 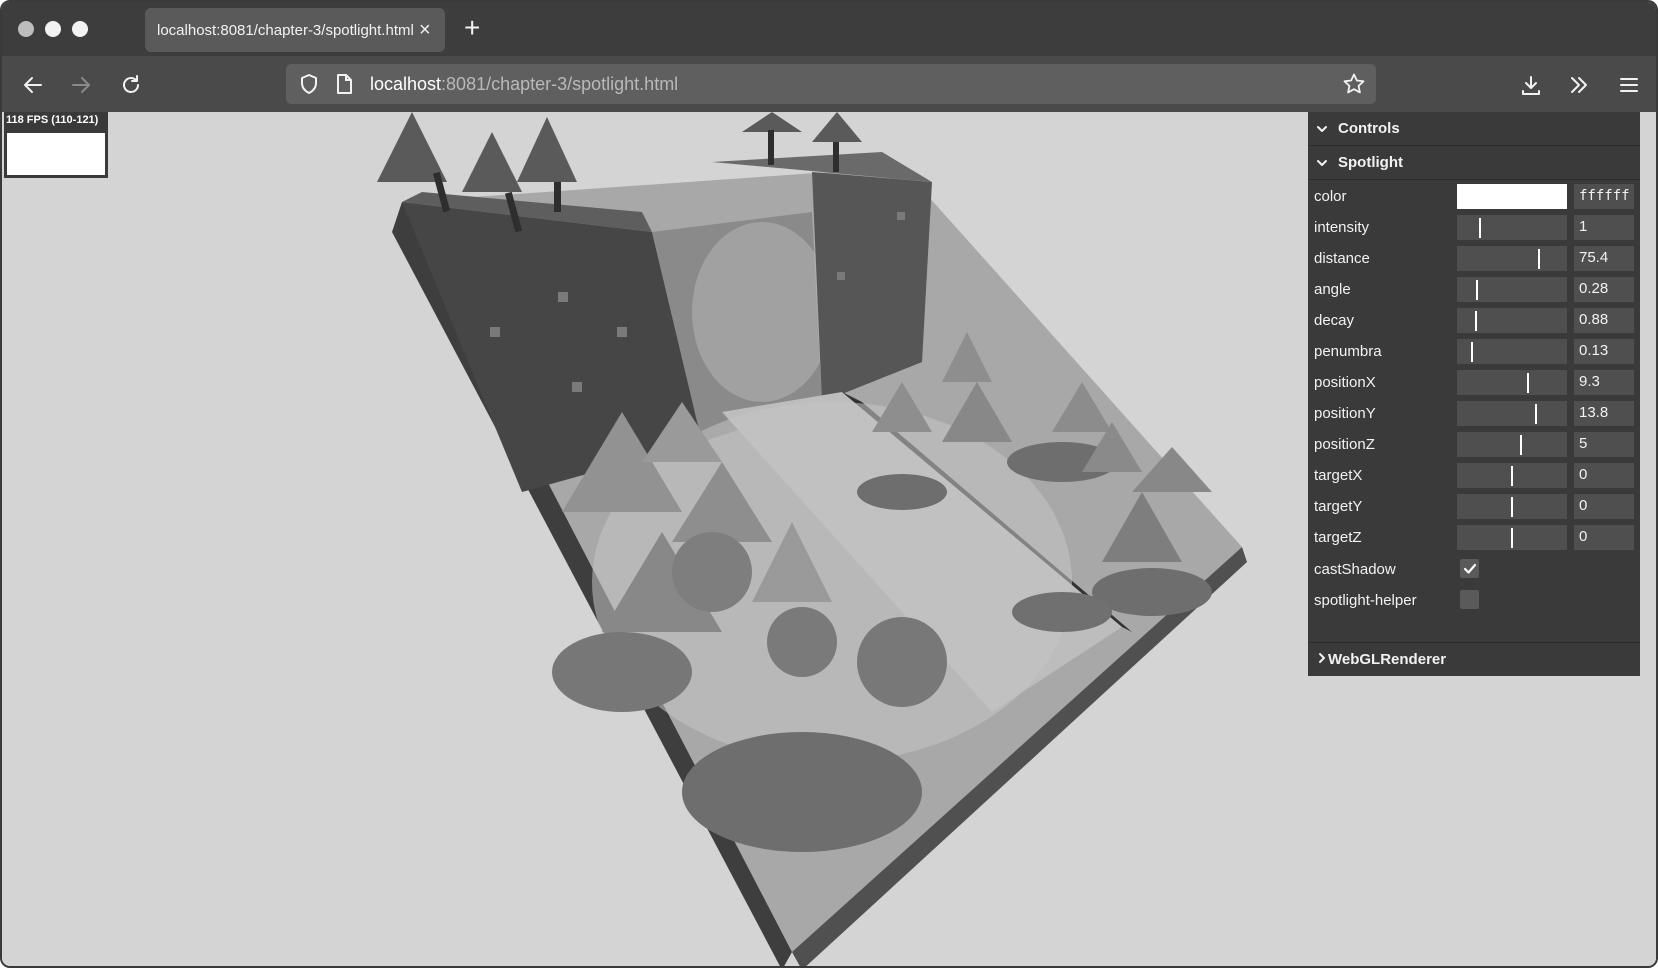 What do you see at coordinates (1604, 475) in the screenshot?
I see `targetX-value-input: 0` at bounding box center [1604, 475].